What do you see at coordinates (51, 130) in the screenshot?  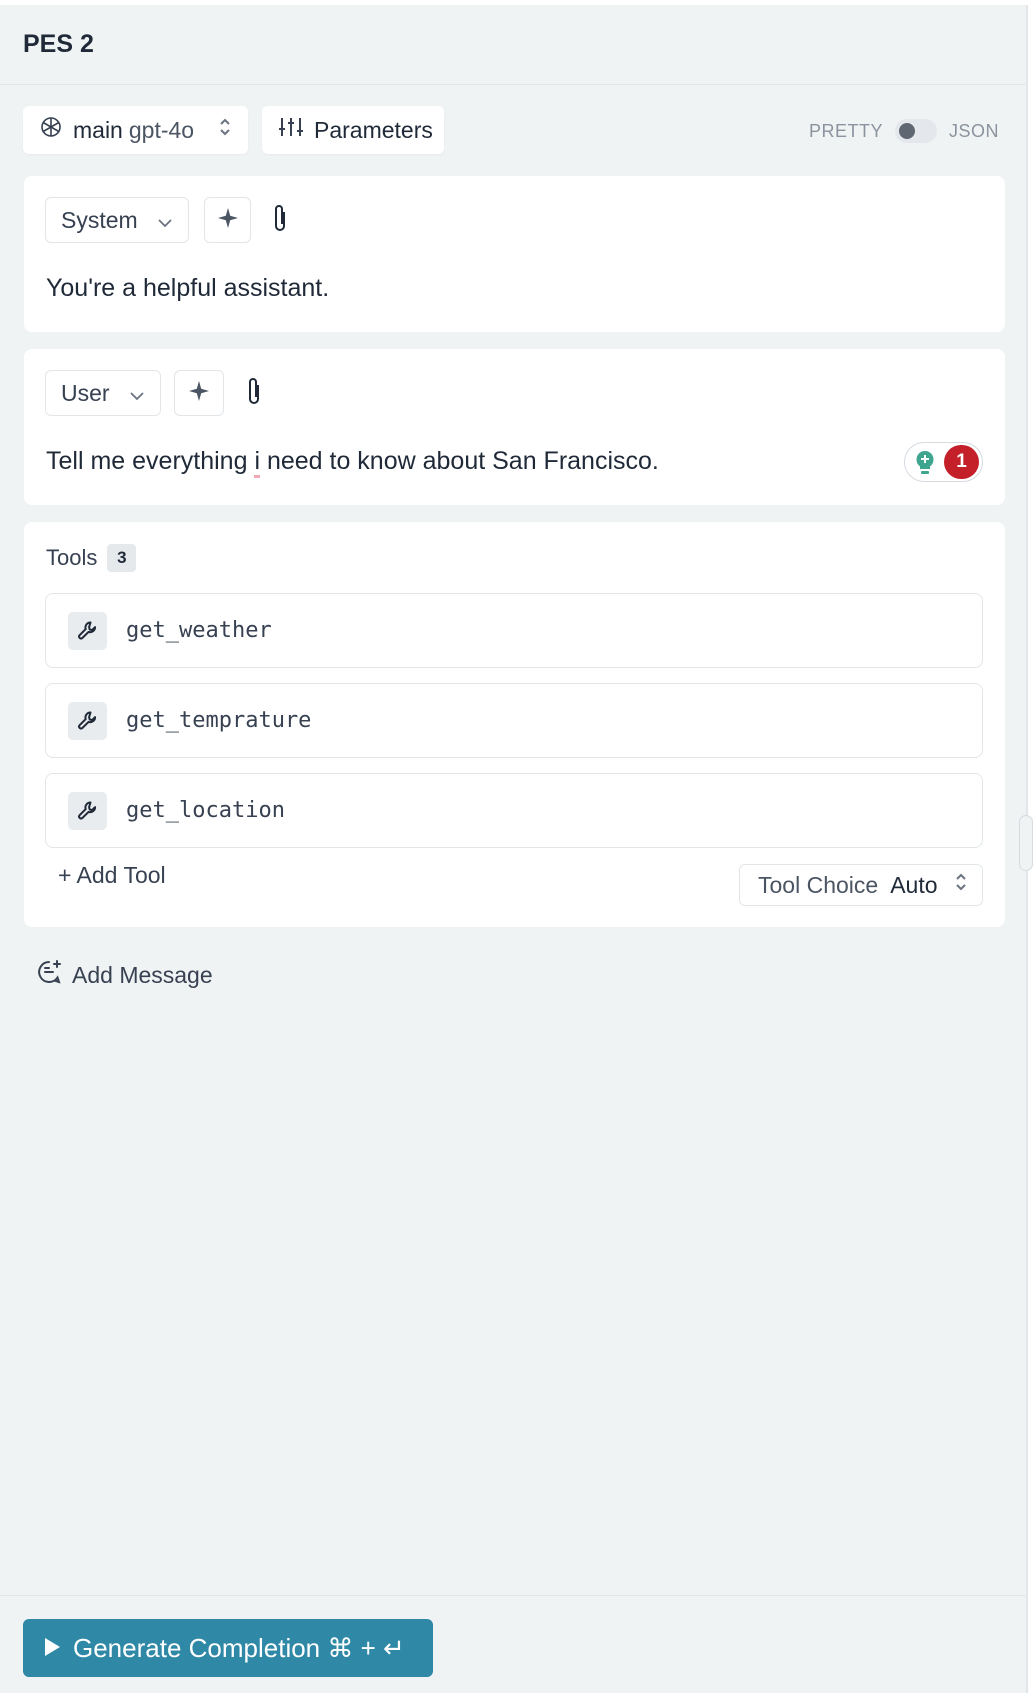 I see `openai-icon` at bounding box center [51, 130].